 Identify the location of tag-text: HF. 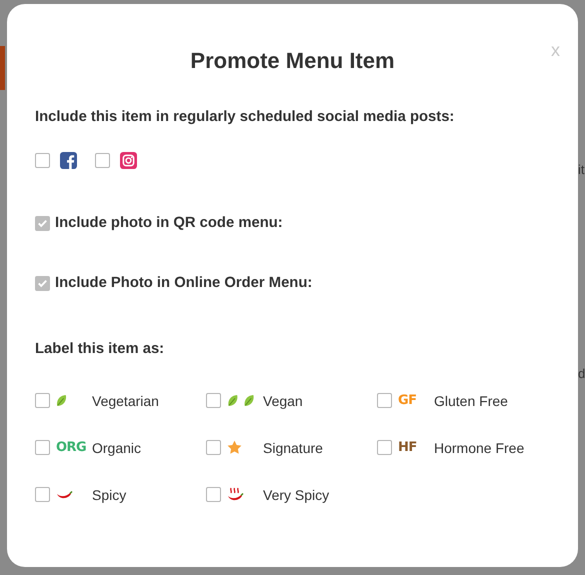
(407, 447).